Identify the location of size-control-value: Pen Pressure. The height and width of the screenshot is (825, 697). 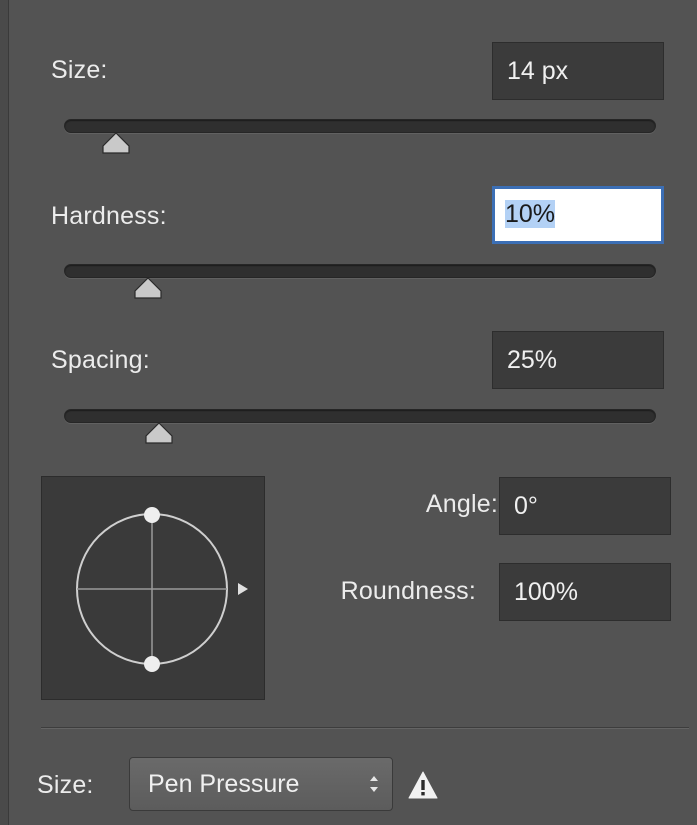
(224, 784).